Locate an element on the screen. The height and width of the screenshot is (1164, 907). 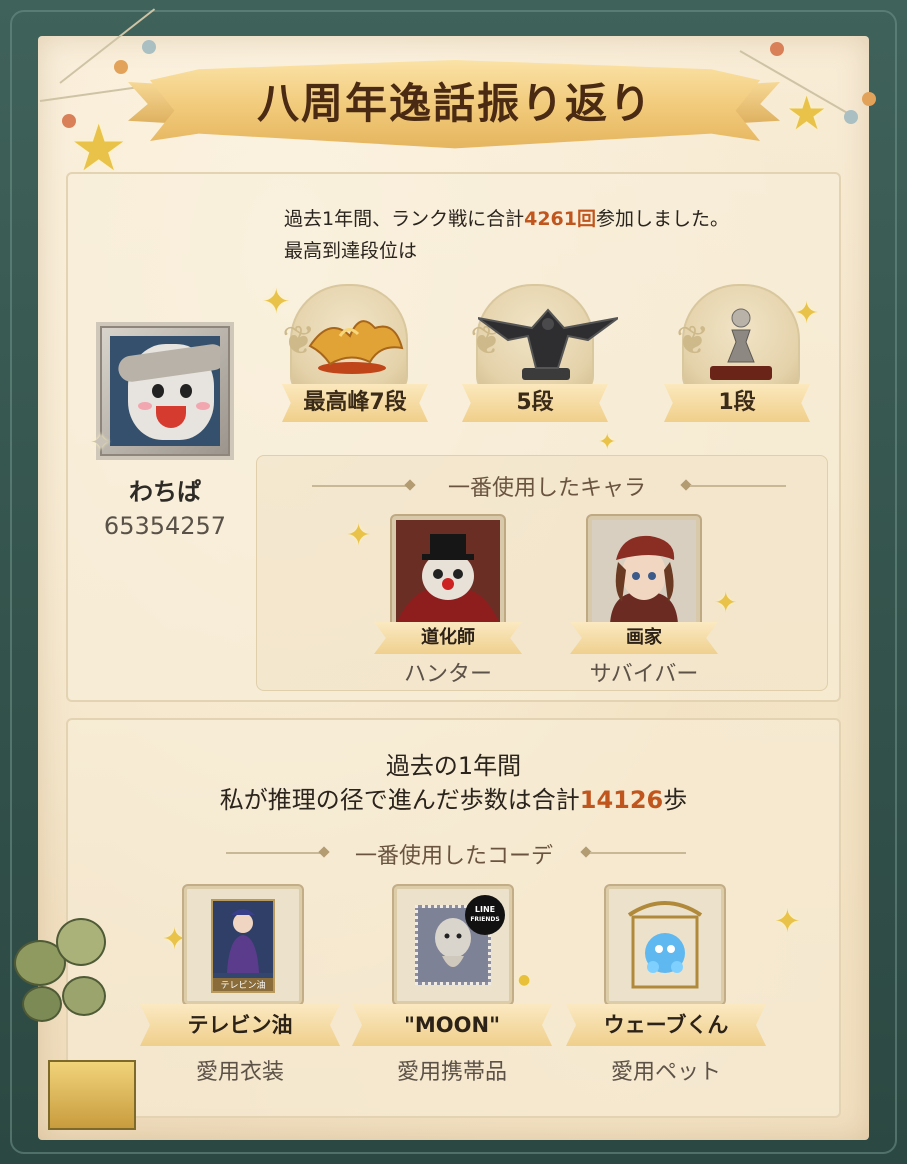
player-id: 65354257 is located at coordinates (165, 526).